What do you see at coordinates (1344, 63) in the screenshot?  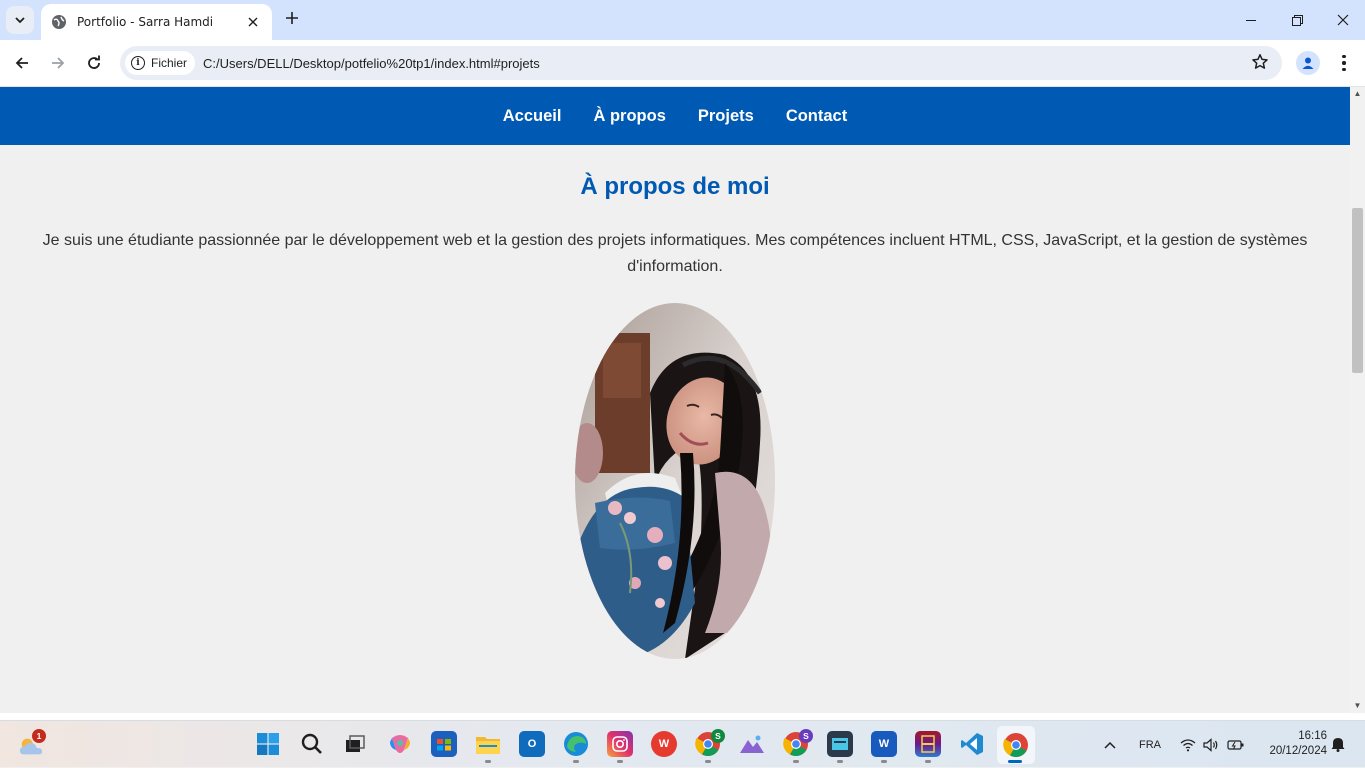 I see `browser-menu-icon` at bounding box center [1344, 63].